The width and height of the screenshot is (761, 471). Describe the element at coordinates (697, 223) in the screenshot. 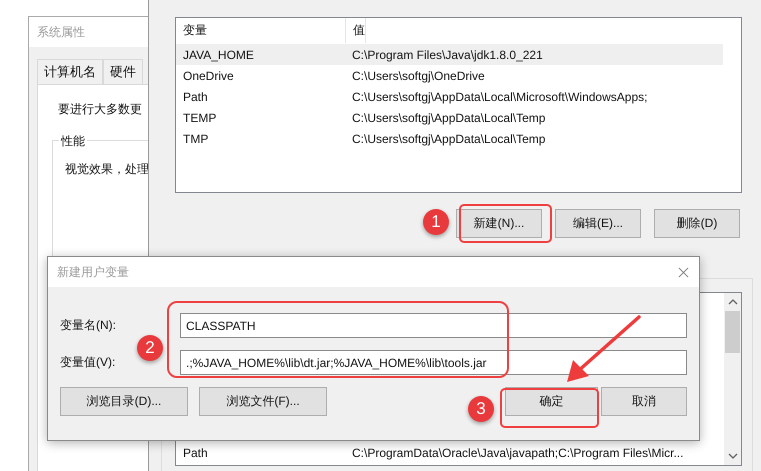

I see `dialog-button: 删除(D)` at that location.